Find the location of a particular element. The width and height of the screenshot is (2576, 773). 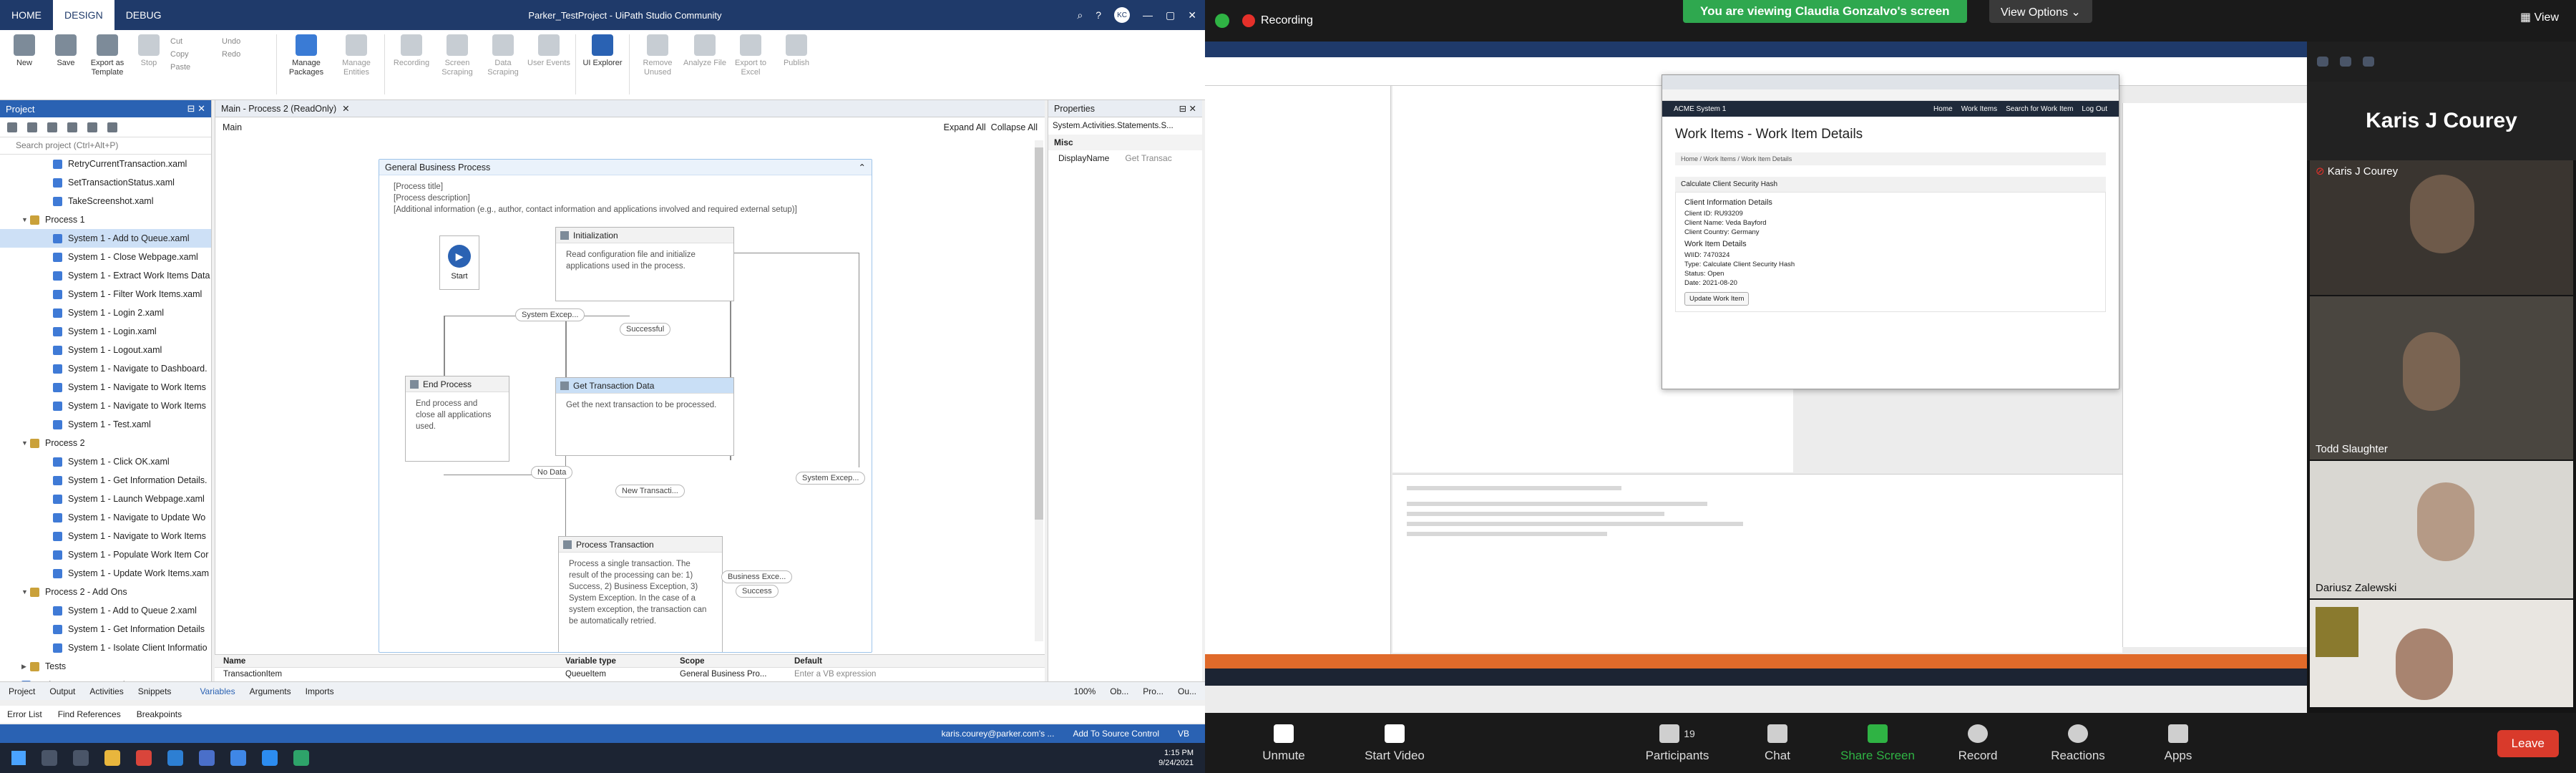

transition-no-data: No Data is located at coordinates (552, 473).